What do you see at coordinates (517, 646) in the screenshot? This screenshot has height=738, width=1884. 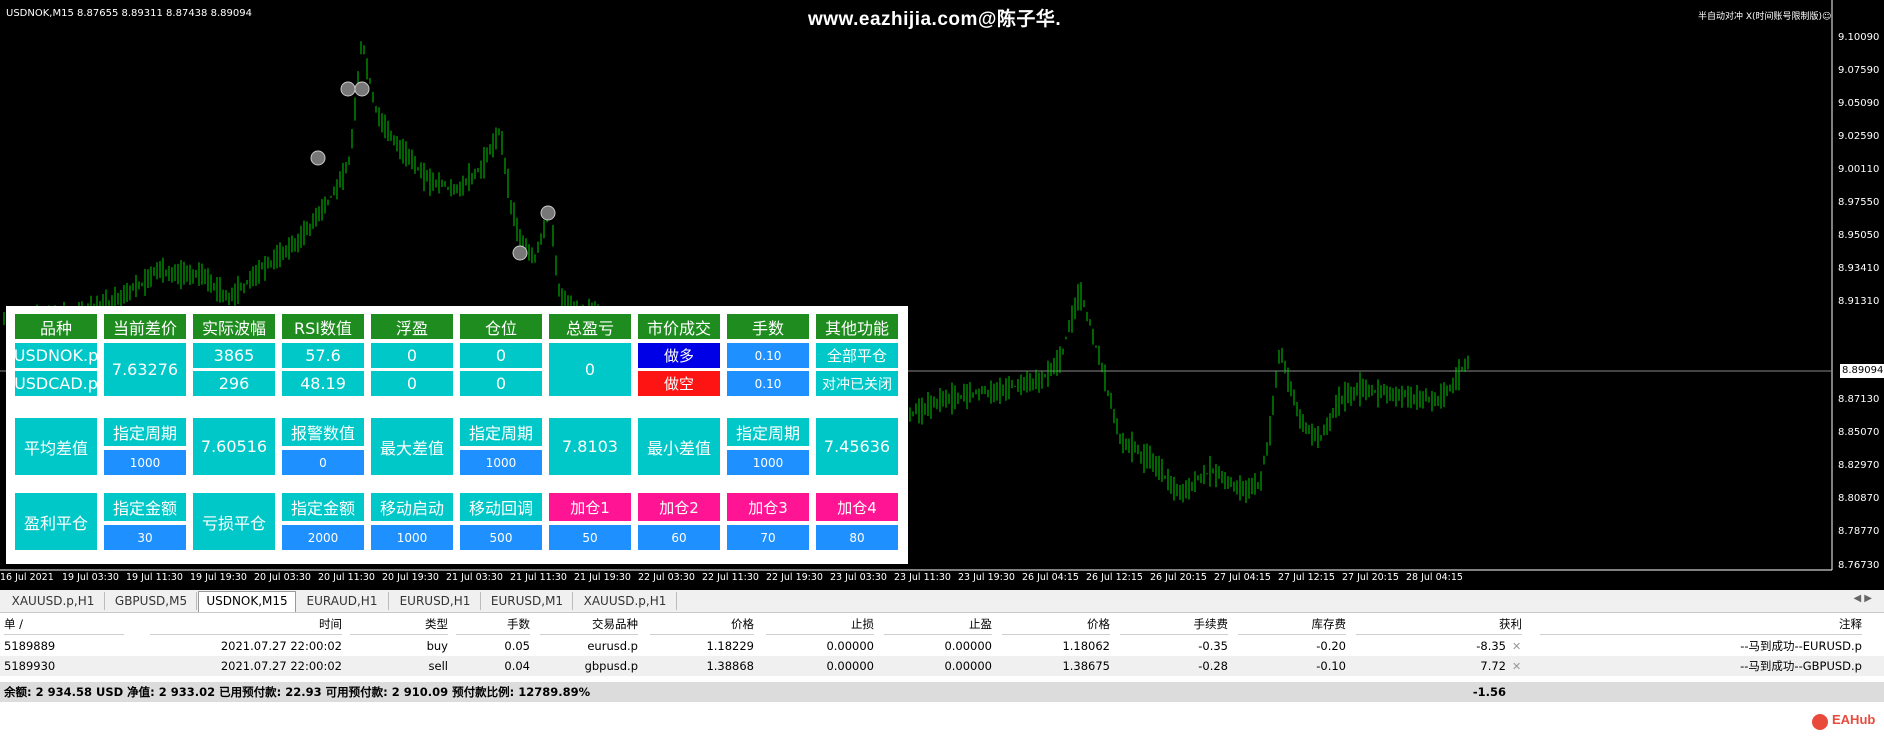 I see `lots: 0.05` at bounding box center [517, 646].